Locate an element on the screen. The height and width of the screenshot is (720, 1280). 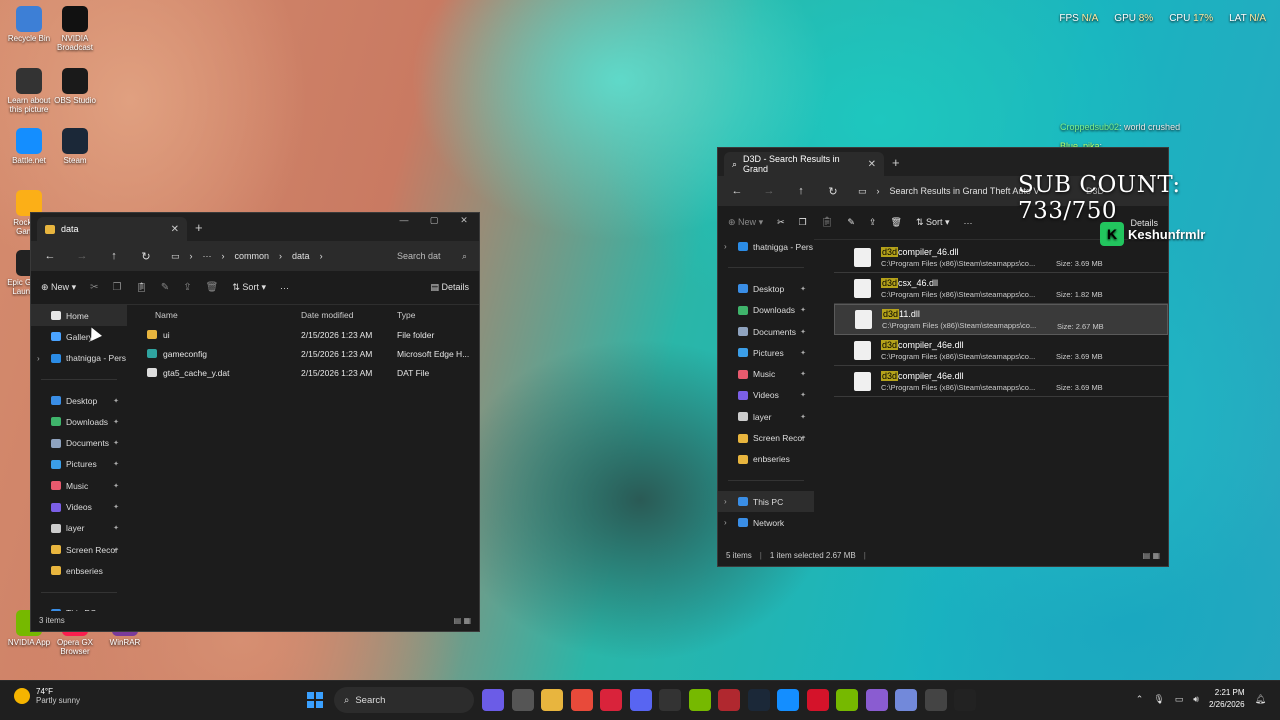
ghost-icon is located at coordinates (935, 700).